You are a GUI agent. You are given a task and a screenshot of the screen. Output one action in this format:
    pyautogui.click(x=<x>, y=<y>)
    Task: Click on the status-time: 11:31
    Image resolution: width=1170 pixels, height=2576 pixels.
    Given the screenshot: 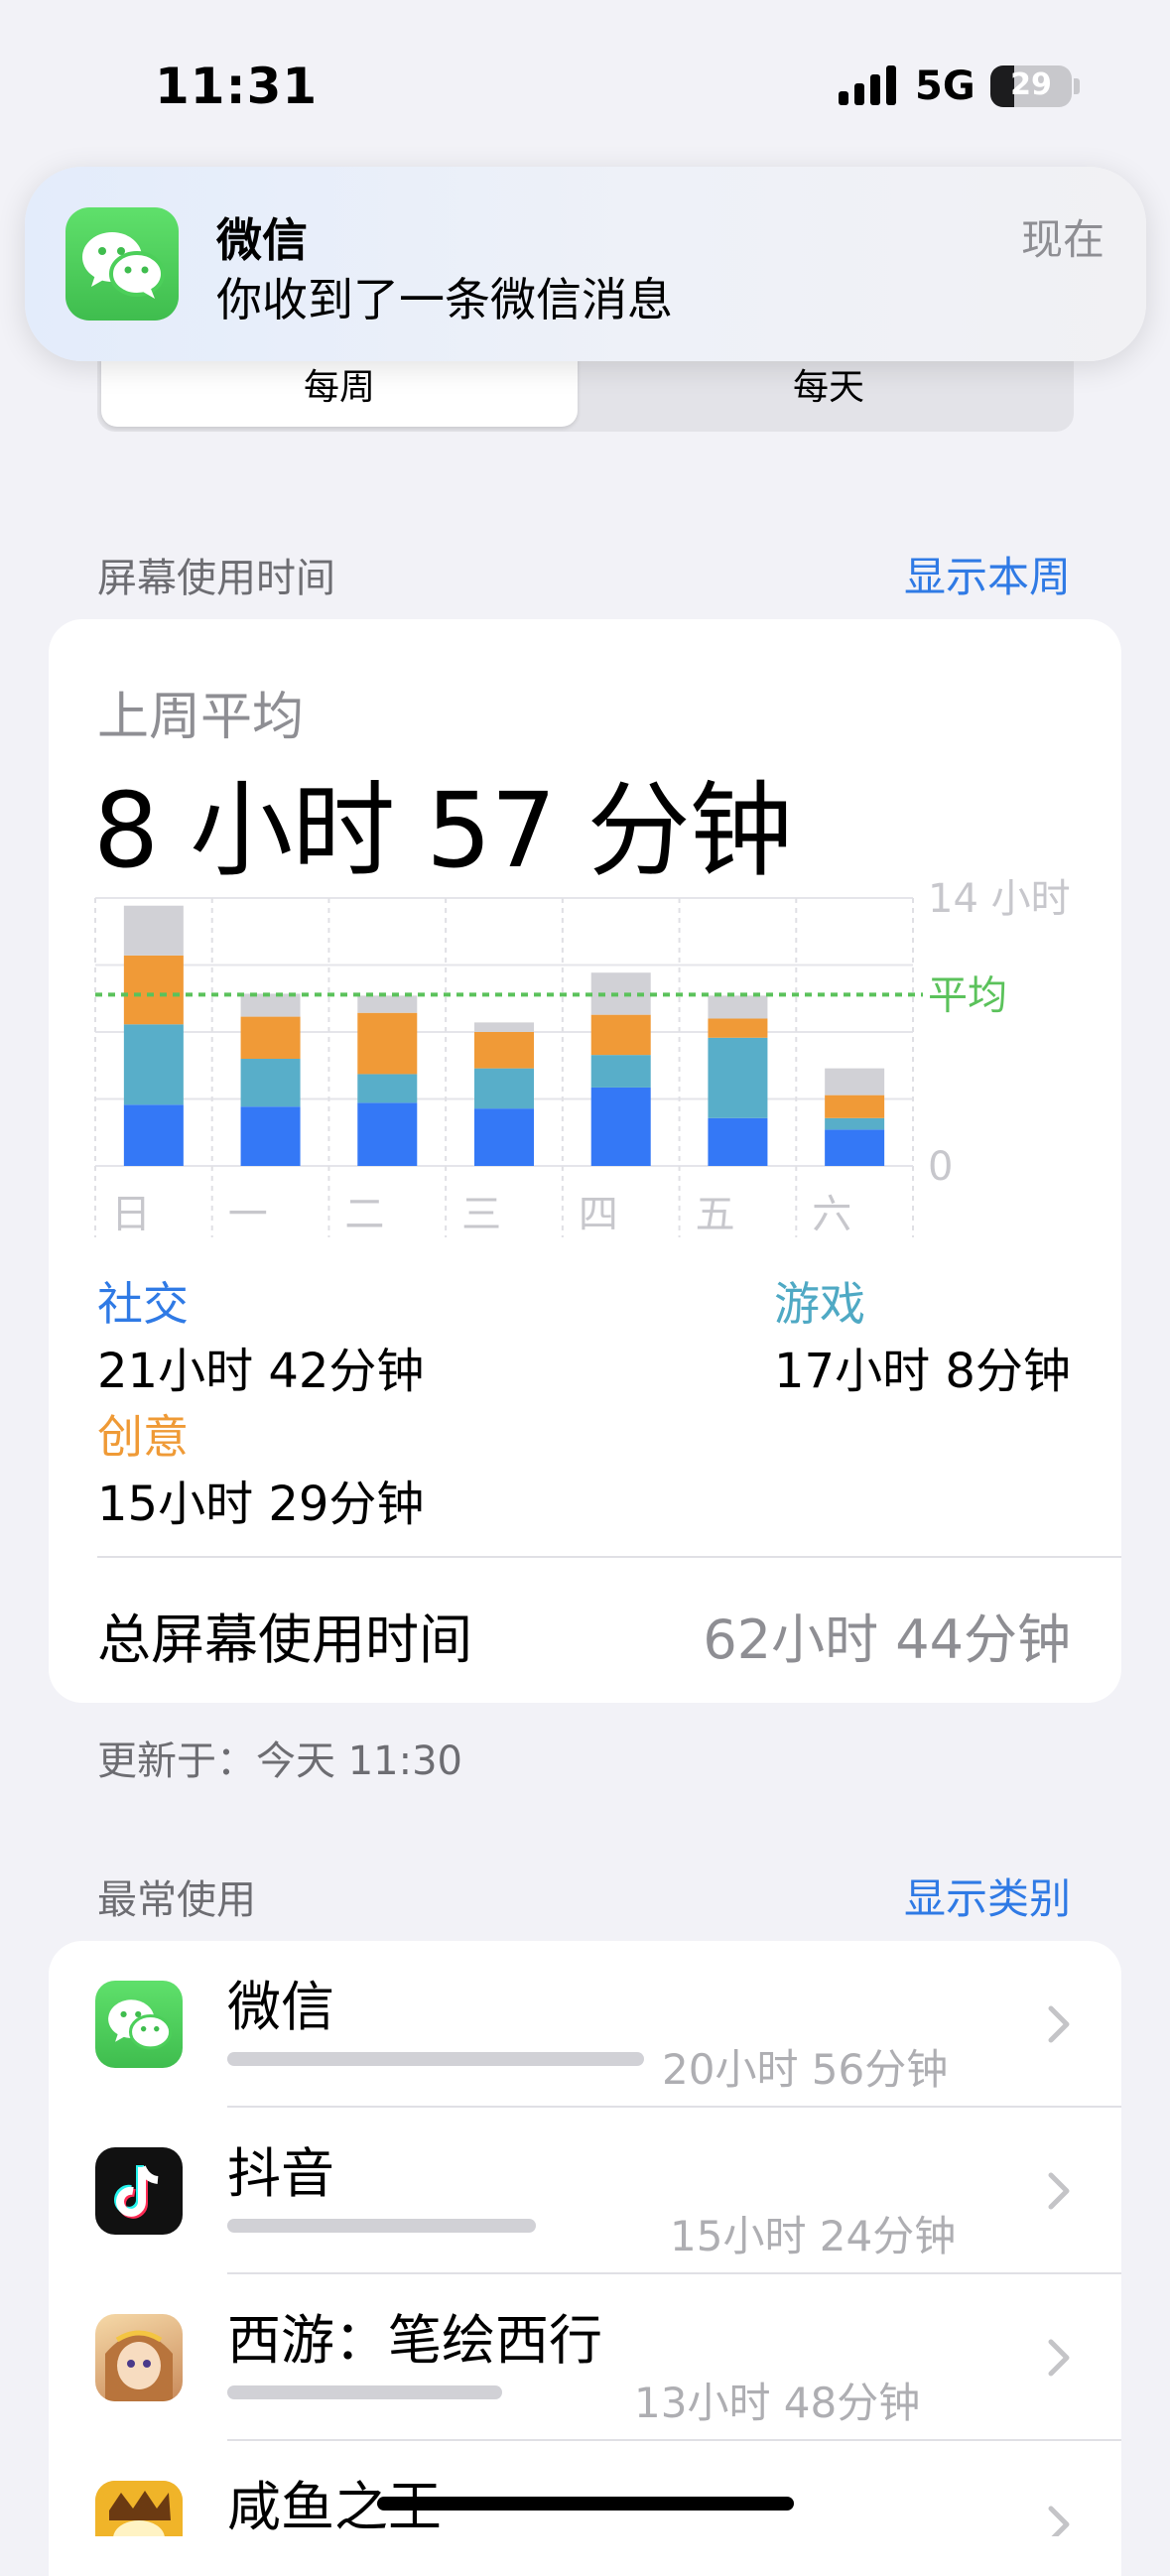 What is the action you would take?
    pyautogui.click(x=237, y=87)
    